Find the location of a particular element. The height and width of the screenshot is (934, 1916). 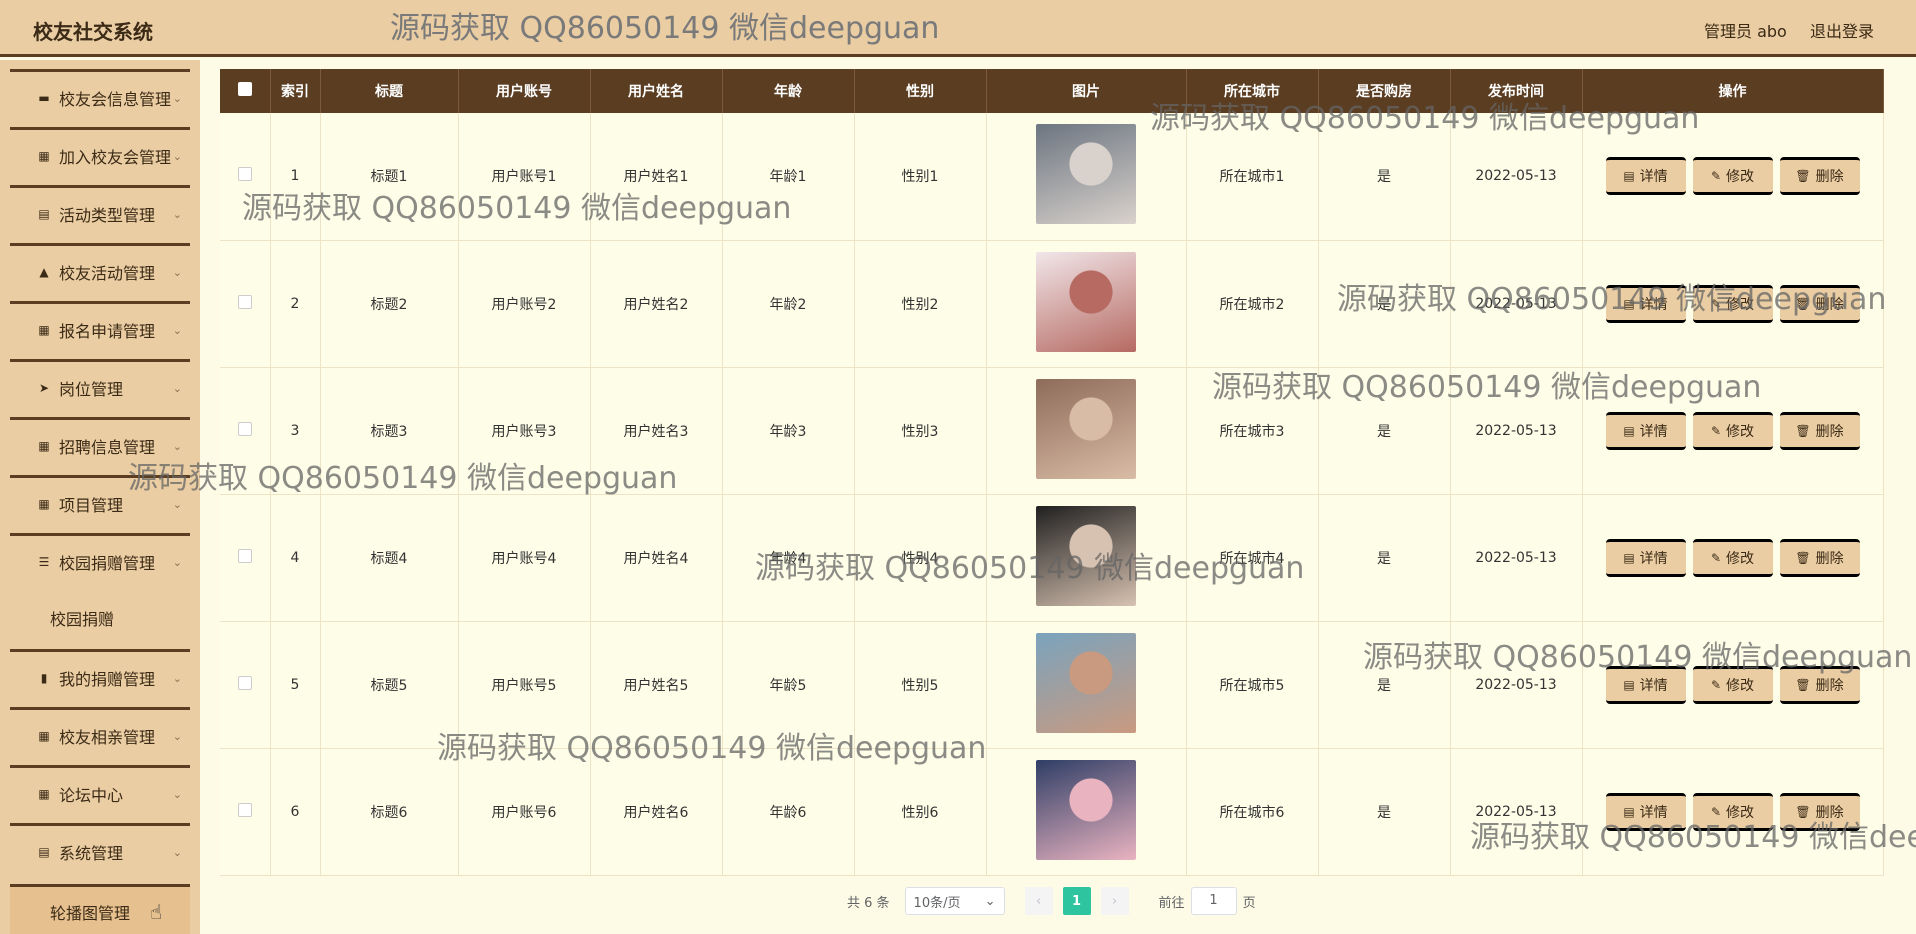

sidebar-item: ▮ 我的捐赠管理 ⌄ is located at coordinates (100, 676).